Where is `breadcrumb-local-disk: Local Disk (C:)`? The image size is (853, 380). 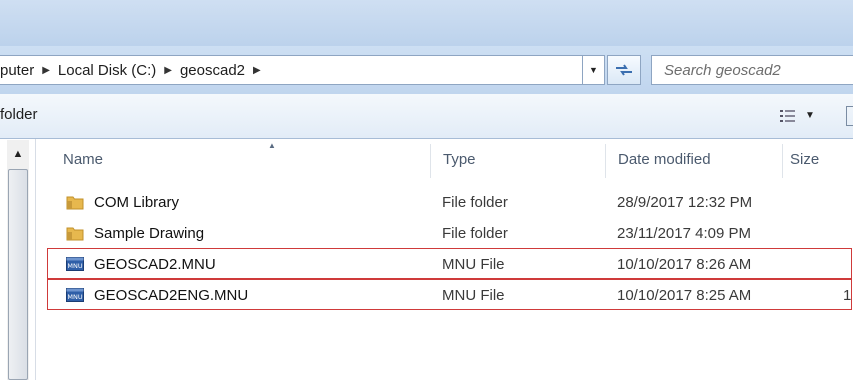
breadcrumb-local-disk: Local Disk (C:) is located at coordinates (108, 70).